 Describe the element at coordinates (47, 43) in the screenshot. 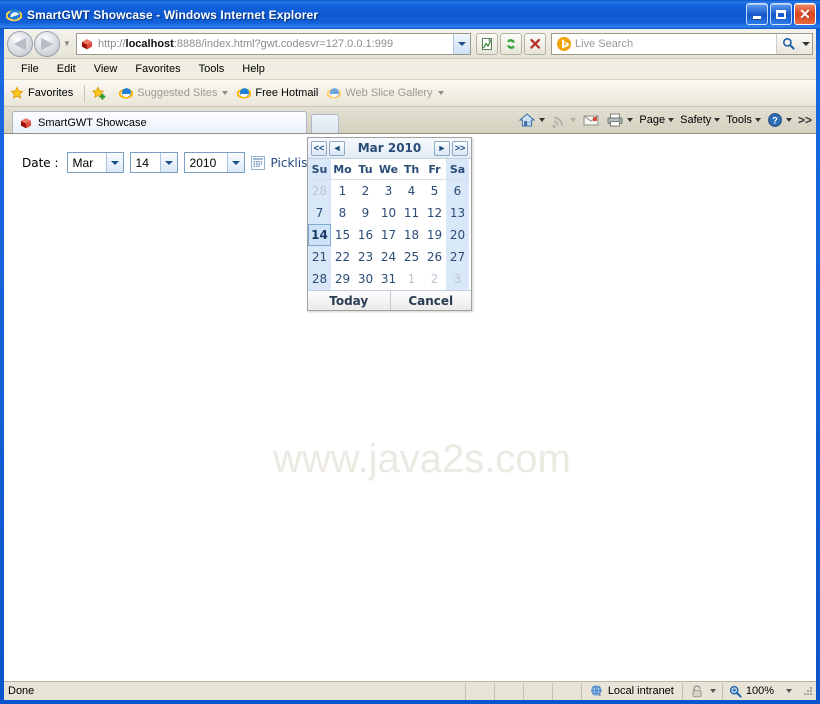

I see `forward-button: ▶` at that location.